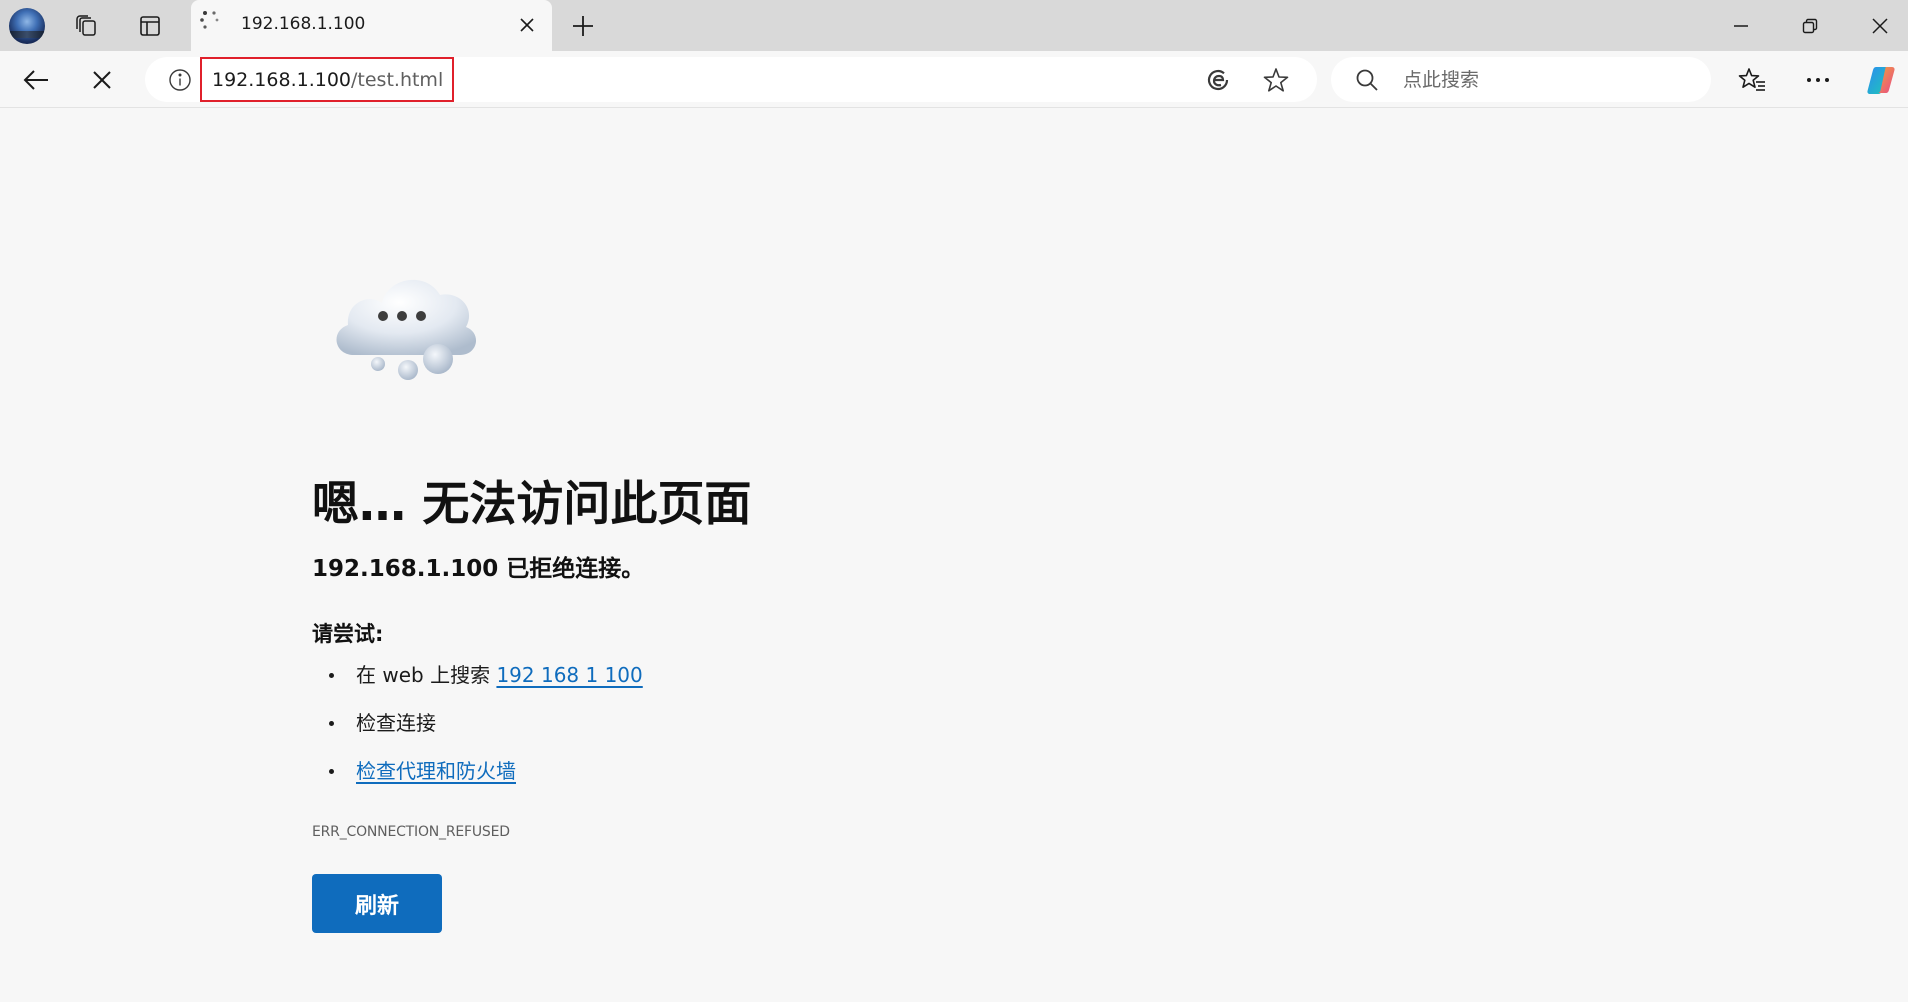 This screenshot has width=1908, height=1002. Describe the element at coordinates (954, 25) in the screenshot. I see `tab-strip: 192.168.1.100` at that location.